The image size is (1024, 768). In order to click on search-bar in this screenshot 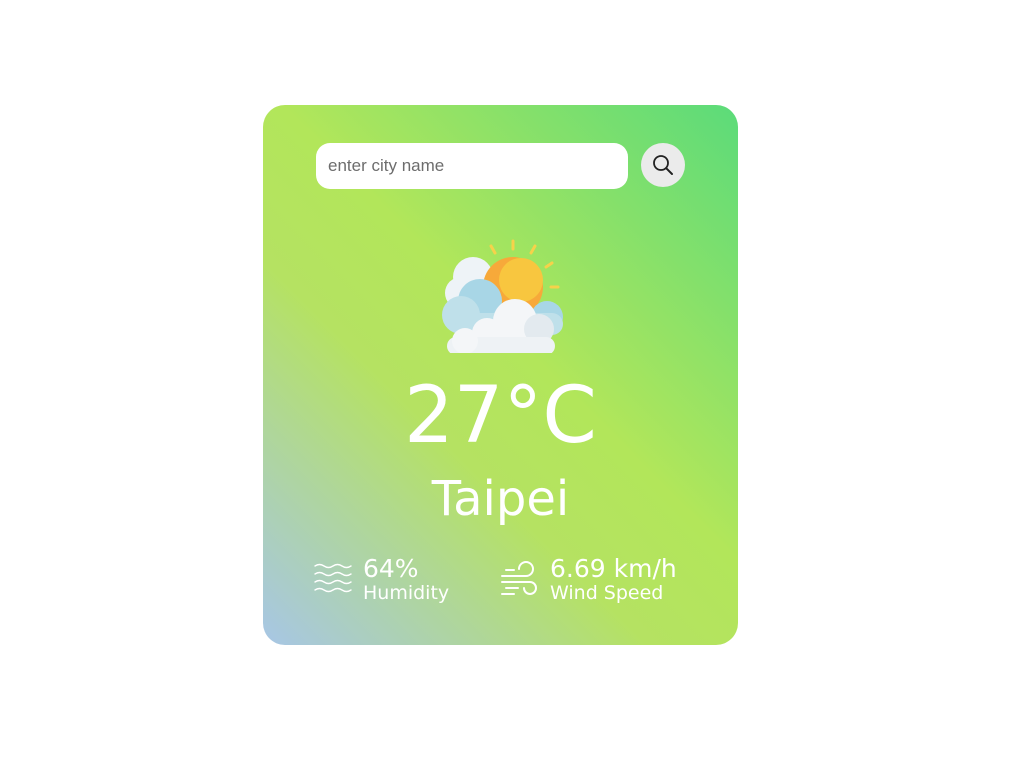, I will do `click(500, 166)`.